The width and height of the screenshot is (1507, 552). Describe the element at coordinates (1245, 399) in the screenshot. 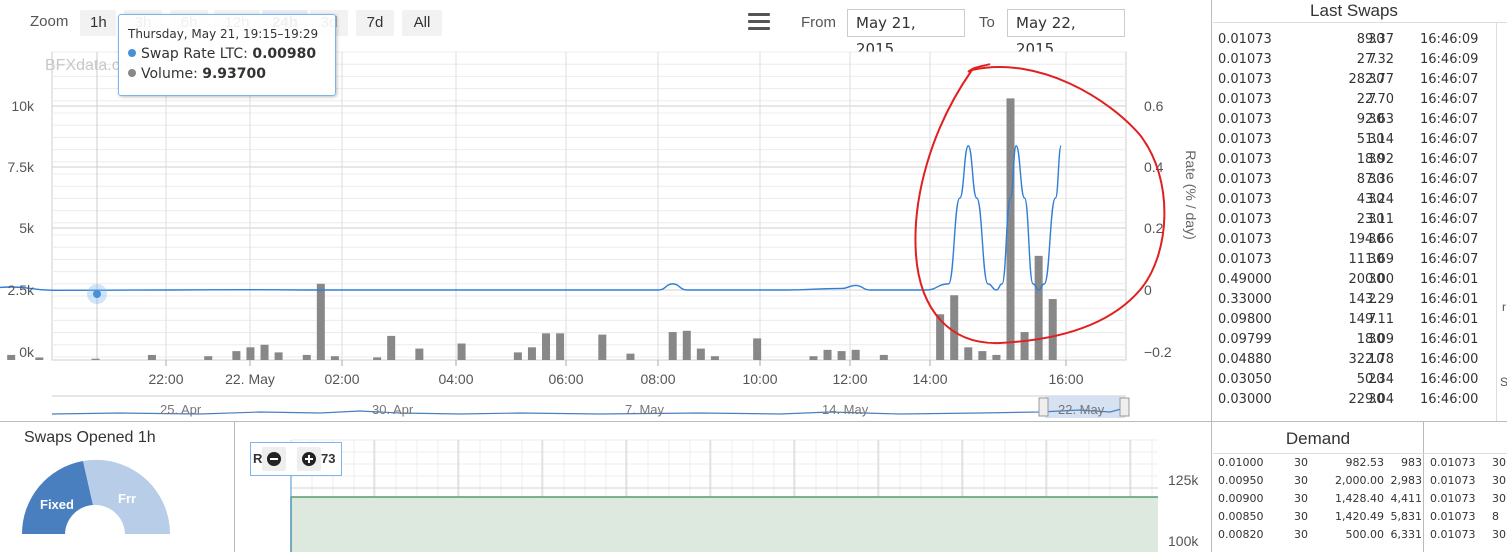

I see `last-swap-cell: 0.03000` at that location.